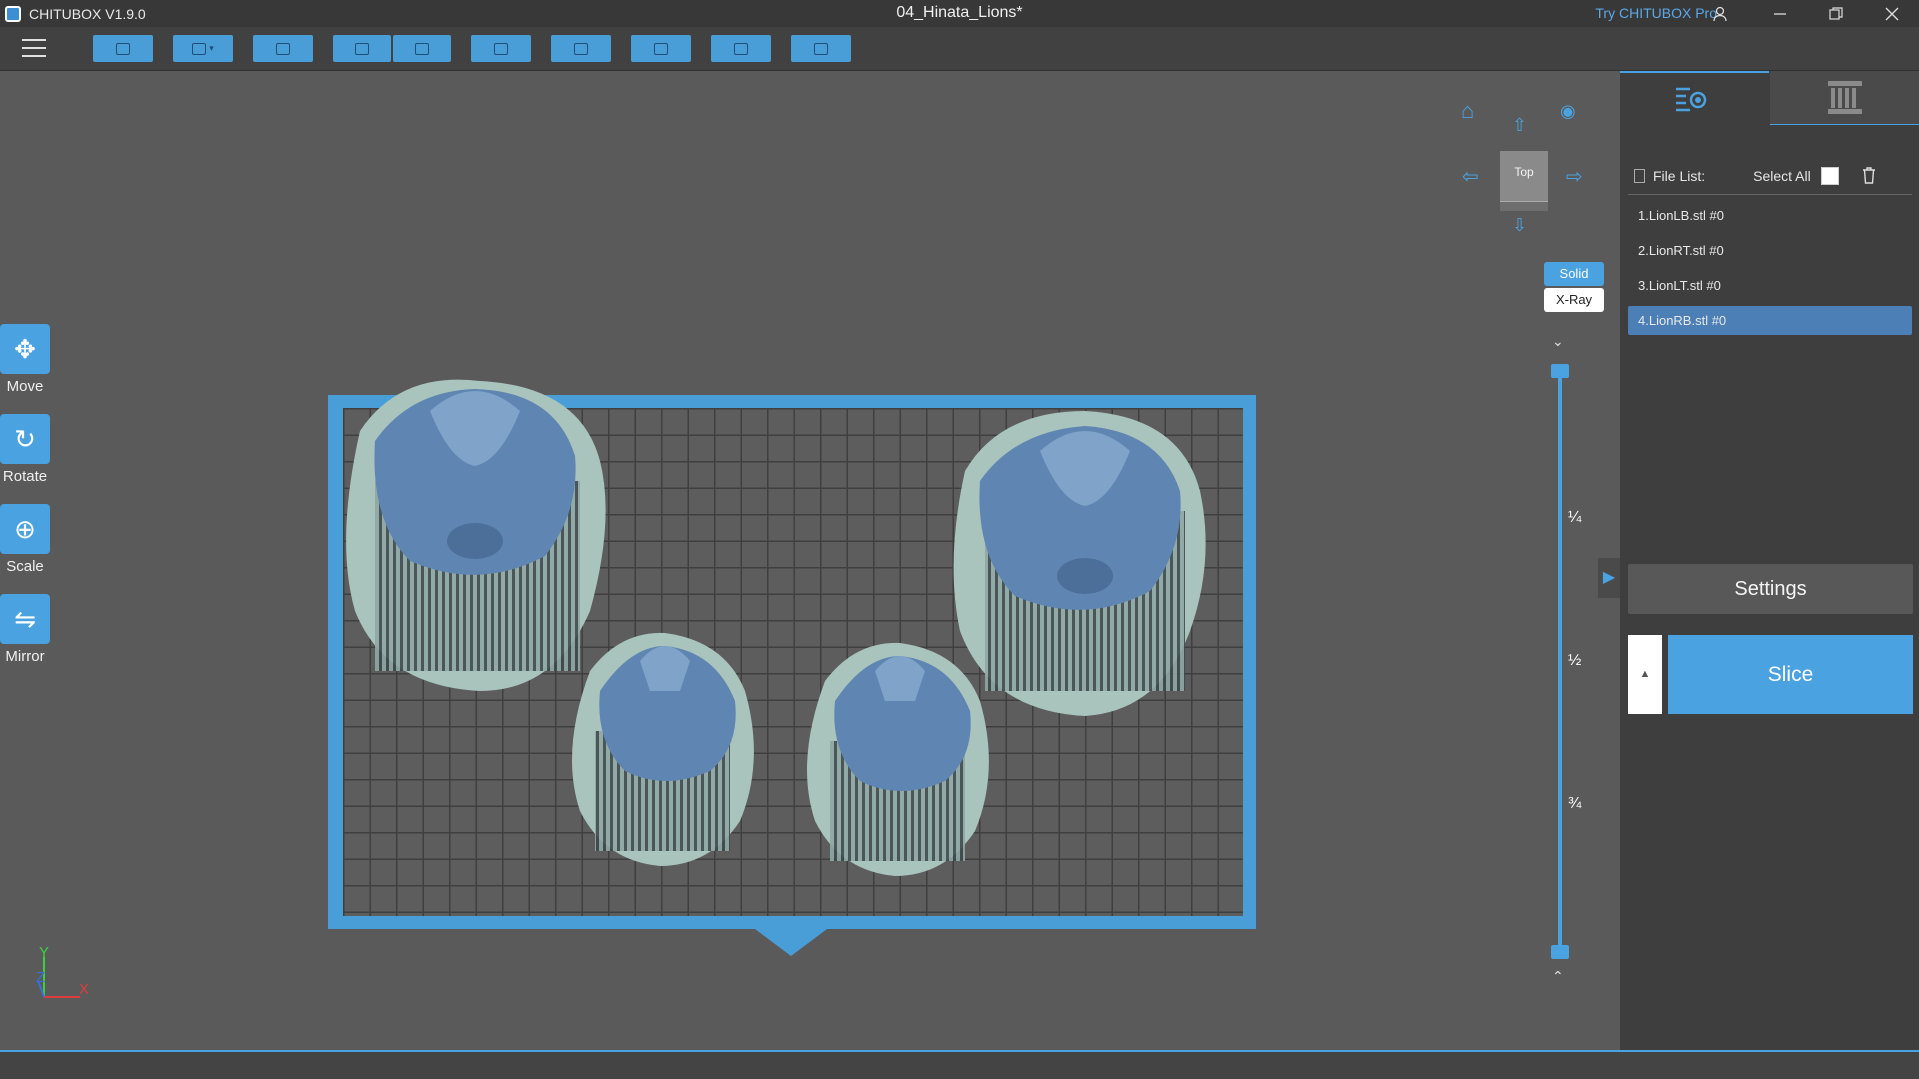  I want to click on move-tool: ✥ Move, so click(25, 359).